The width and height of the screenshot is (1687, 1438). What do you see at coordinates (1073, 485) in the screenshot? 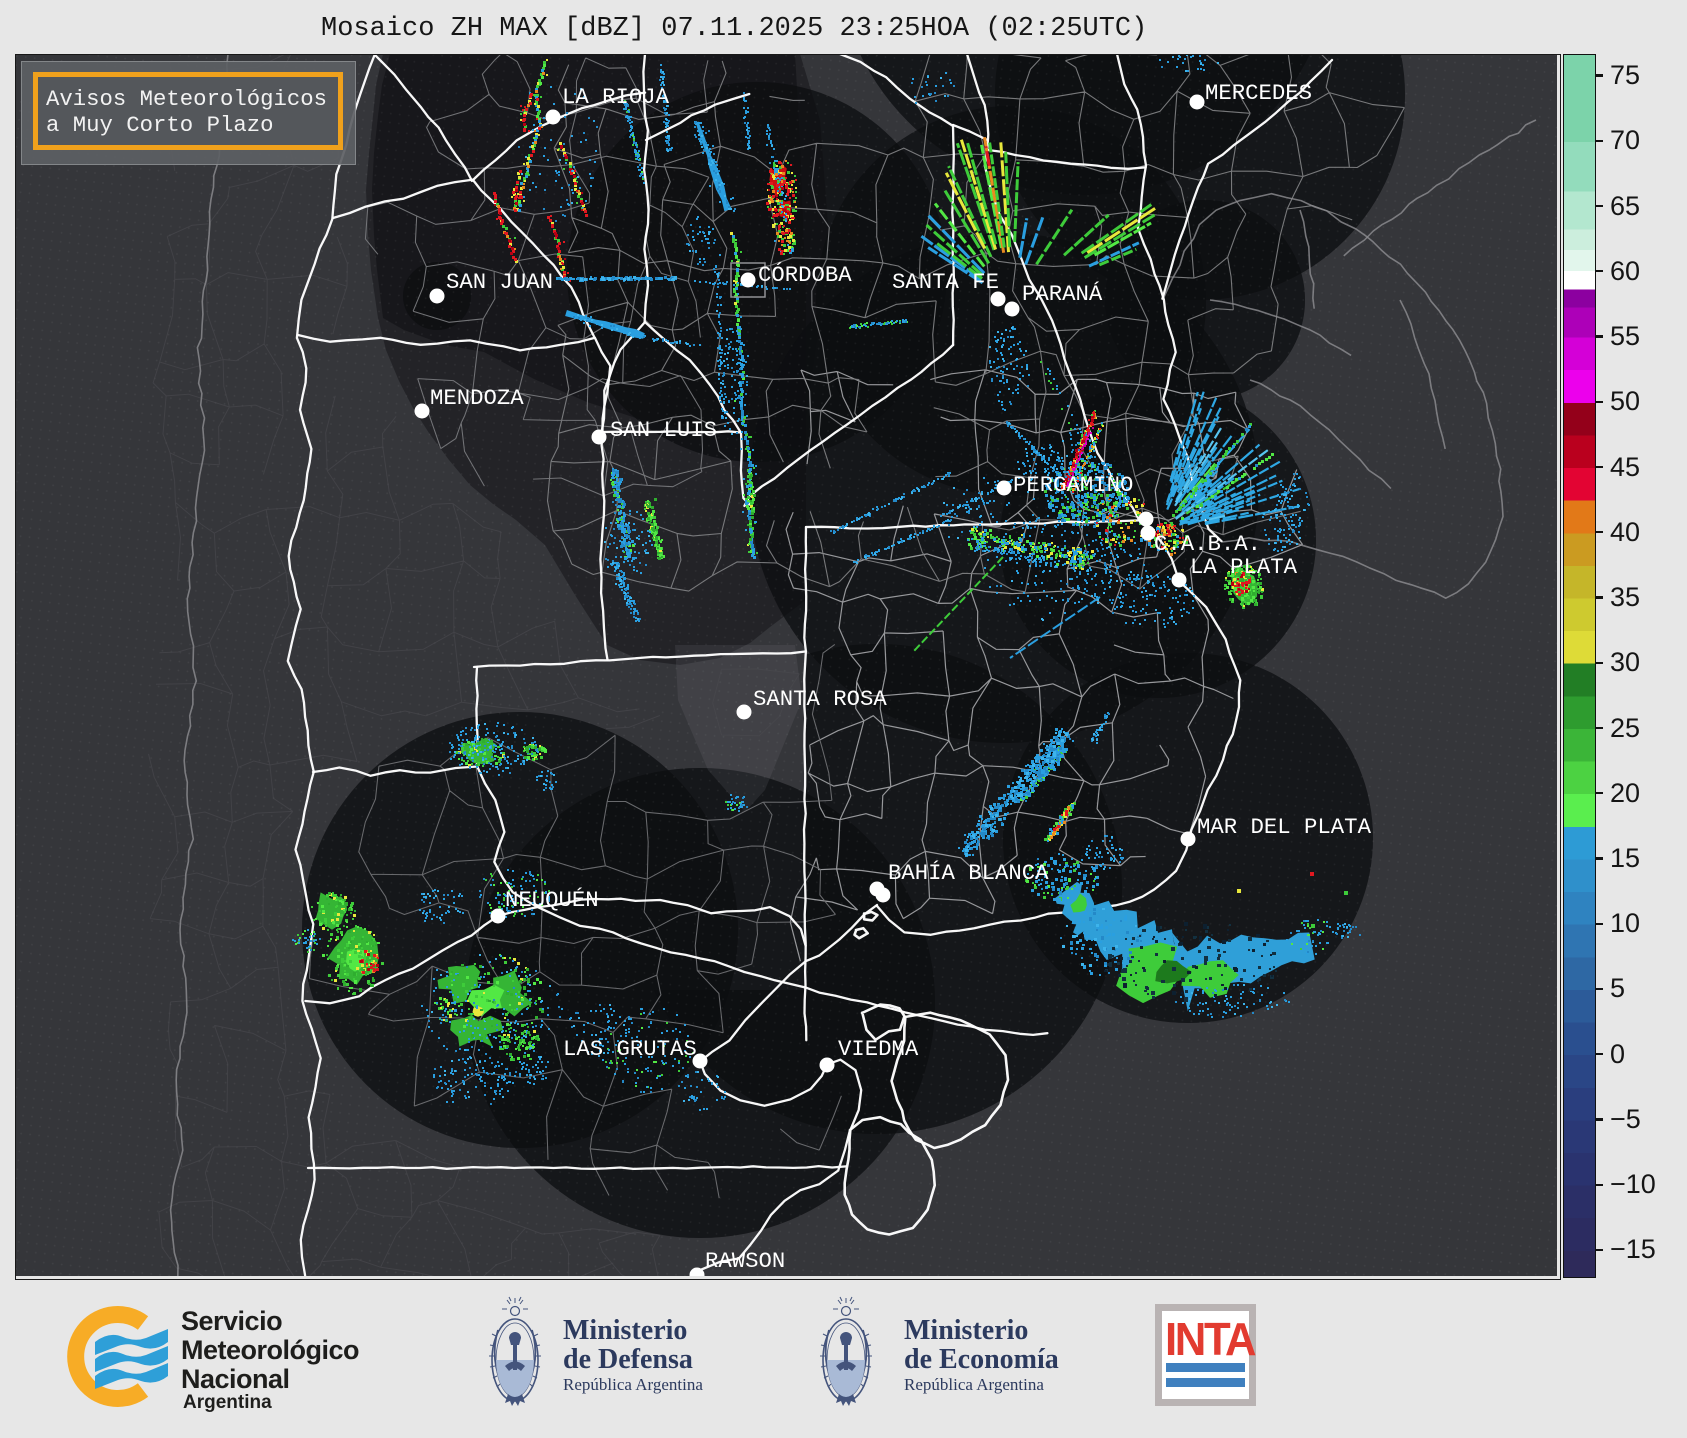
I see `svg-text: PERGAMINO` at bounding box center [1073, 485].